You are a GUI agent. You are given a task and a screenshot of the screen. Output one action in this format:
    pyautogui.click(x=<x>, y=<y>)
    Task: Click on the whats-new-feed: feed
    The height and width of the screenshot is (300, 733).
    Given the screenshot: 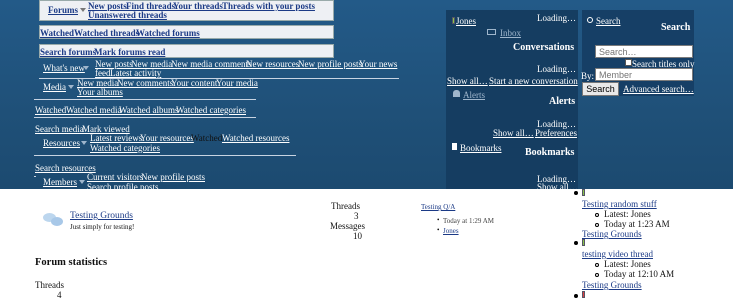 What is the action you would take?
    pyautogui.click(x=103, y=73)
    